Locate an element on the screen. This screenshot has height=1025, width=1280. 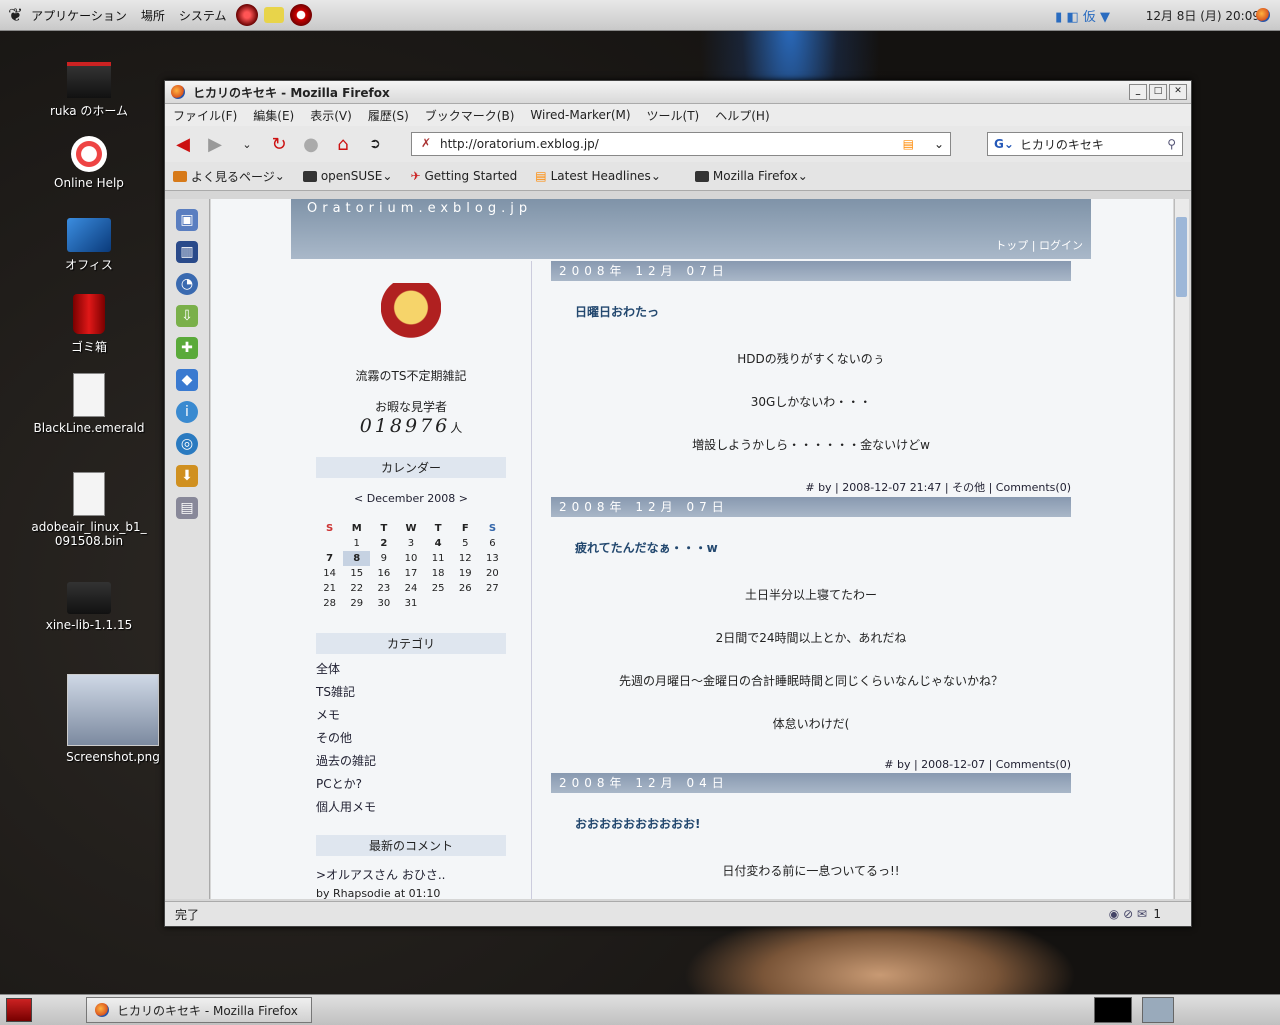
menu-system: システム is located at coordinates (203, 15).